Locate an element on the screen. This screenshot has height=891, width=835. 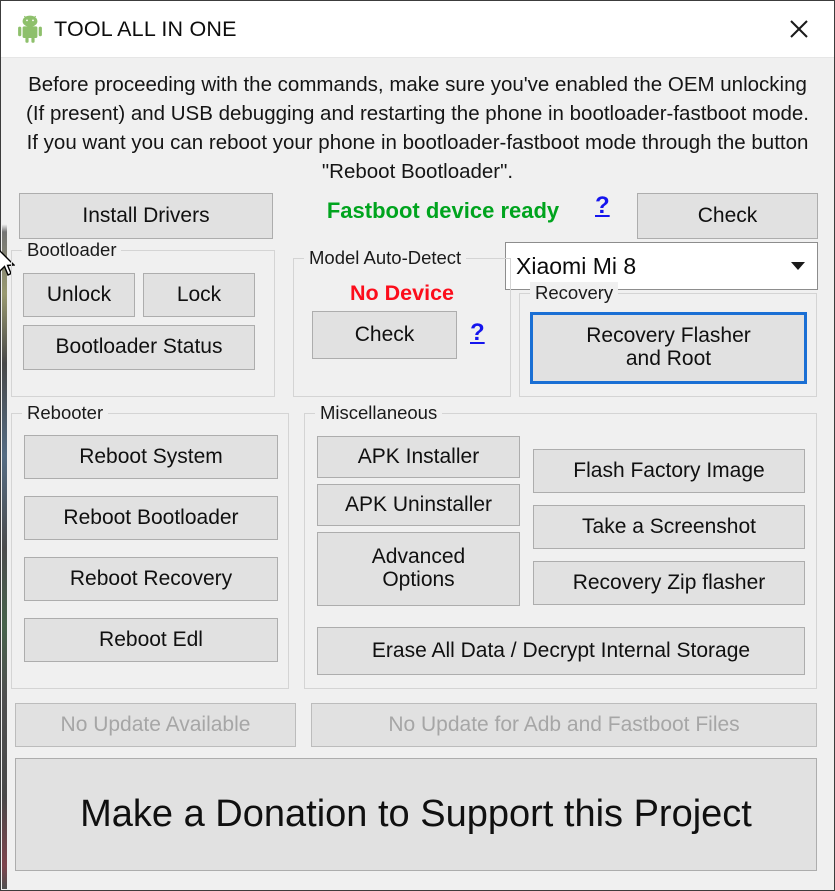
reboot-bootloader-button: Reboot Bootloader is located at coordinates (151, 518).